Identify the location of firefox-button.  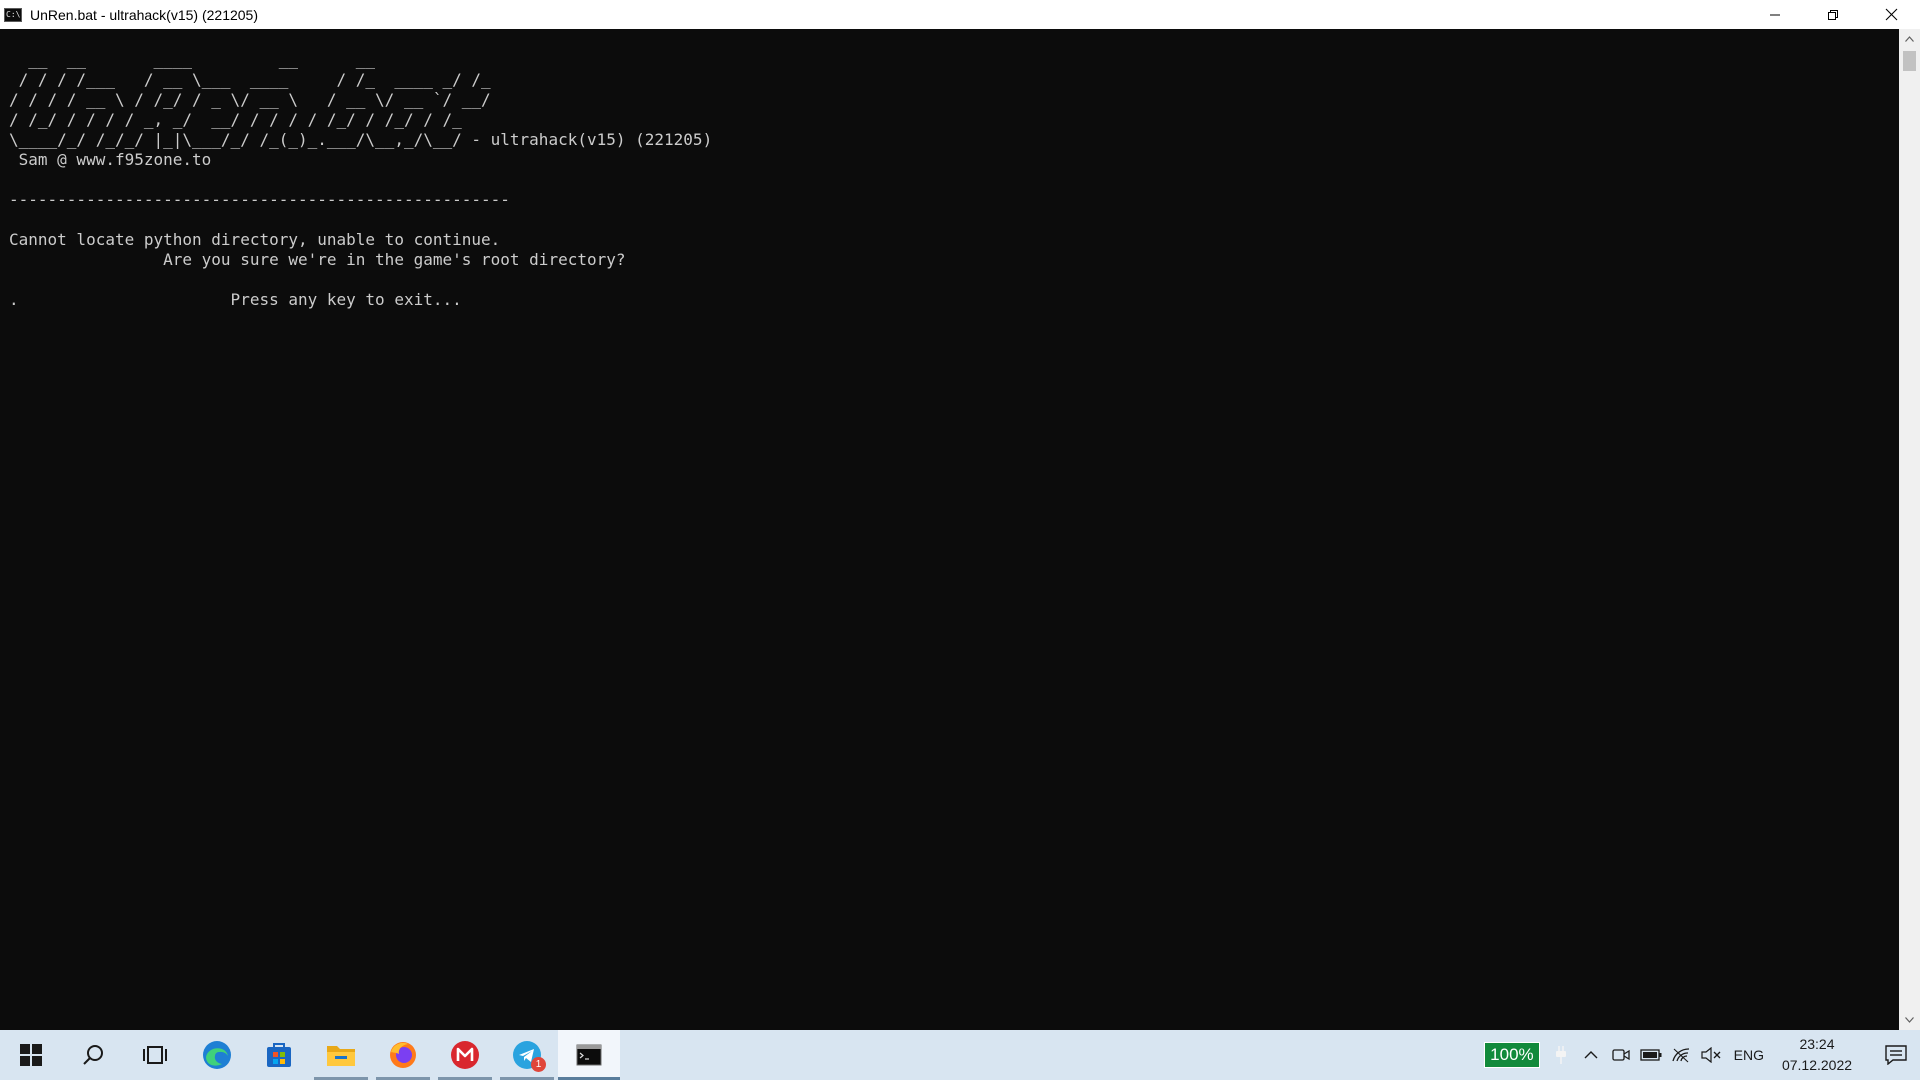
(403, 1055).